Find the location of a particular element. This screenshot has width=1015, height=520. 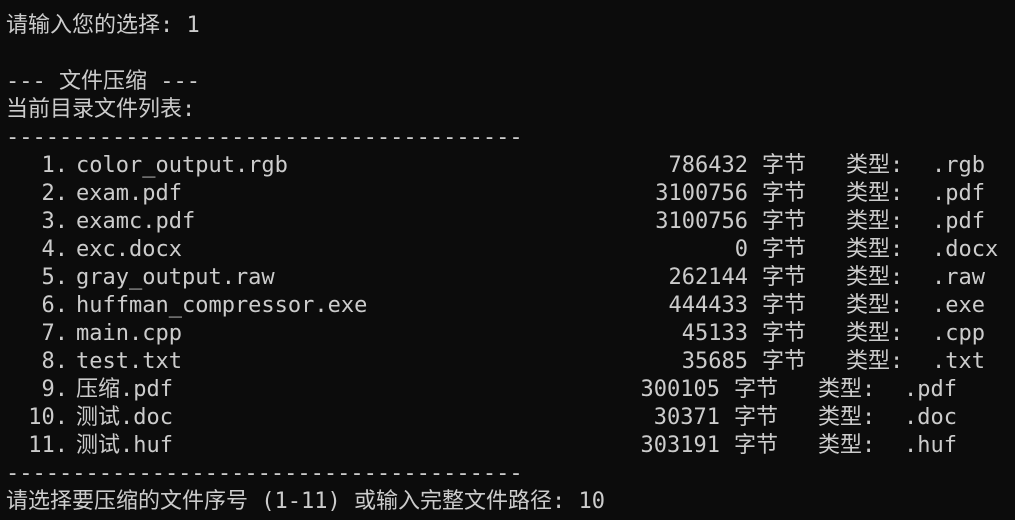

file-size: 300105 is located at coordinates (680, 389).